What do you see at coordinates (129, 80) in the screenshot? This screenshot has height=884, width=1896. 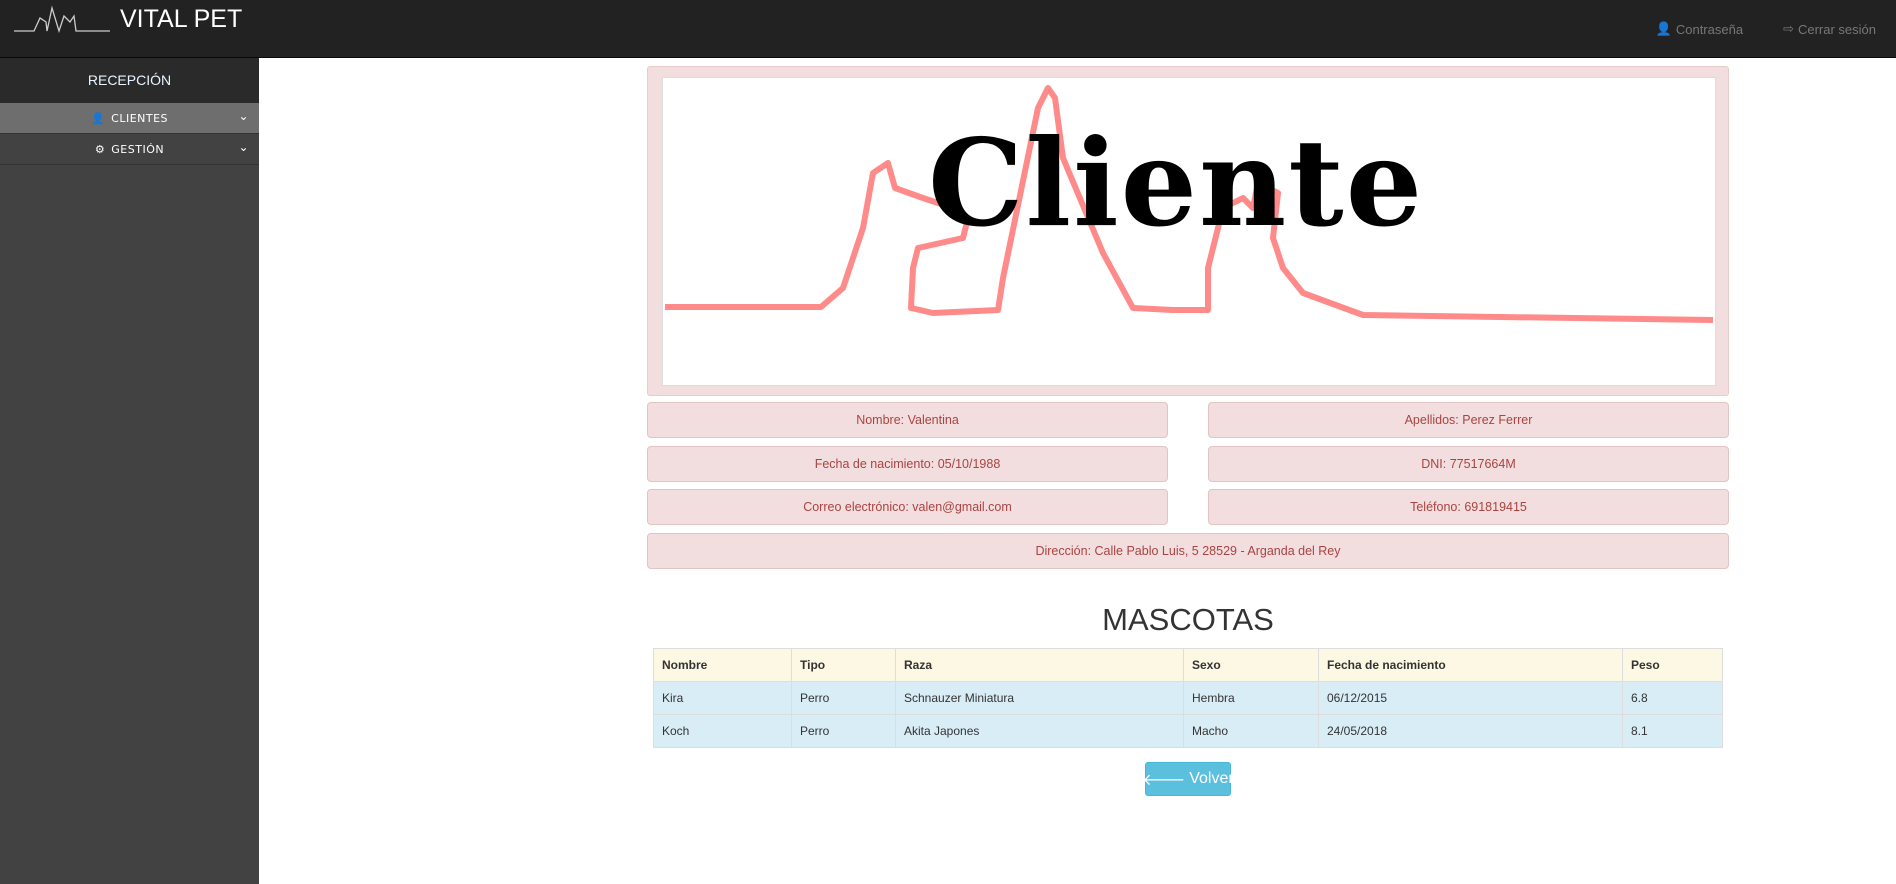 I see `sidebar-title: RECEPCIÓN` at bounding box center [129, 80].